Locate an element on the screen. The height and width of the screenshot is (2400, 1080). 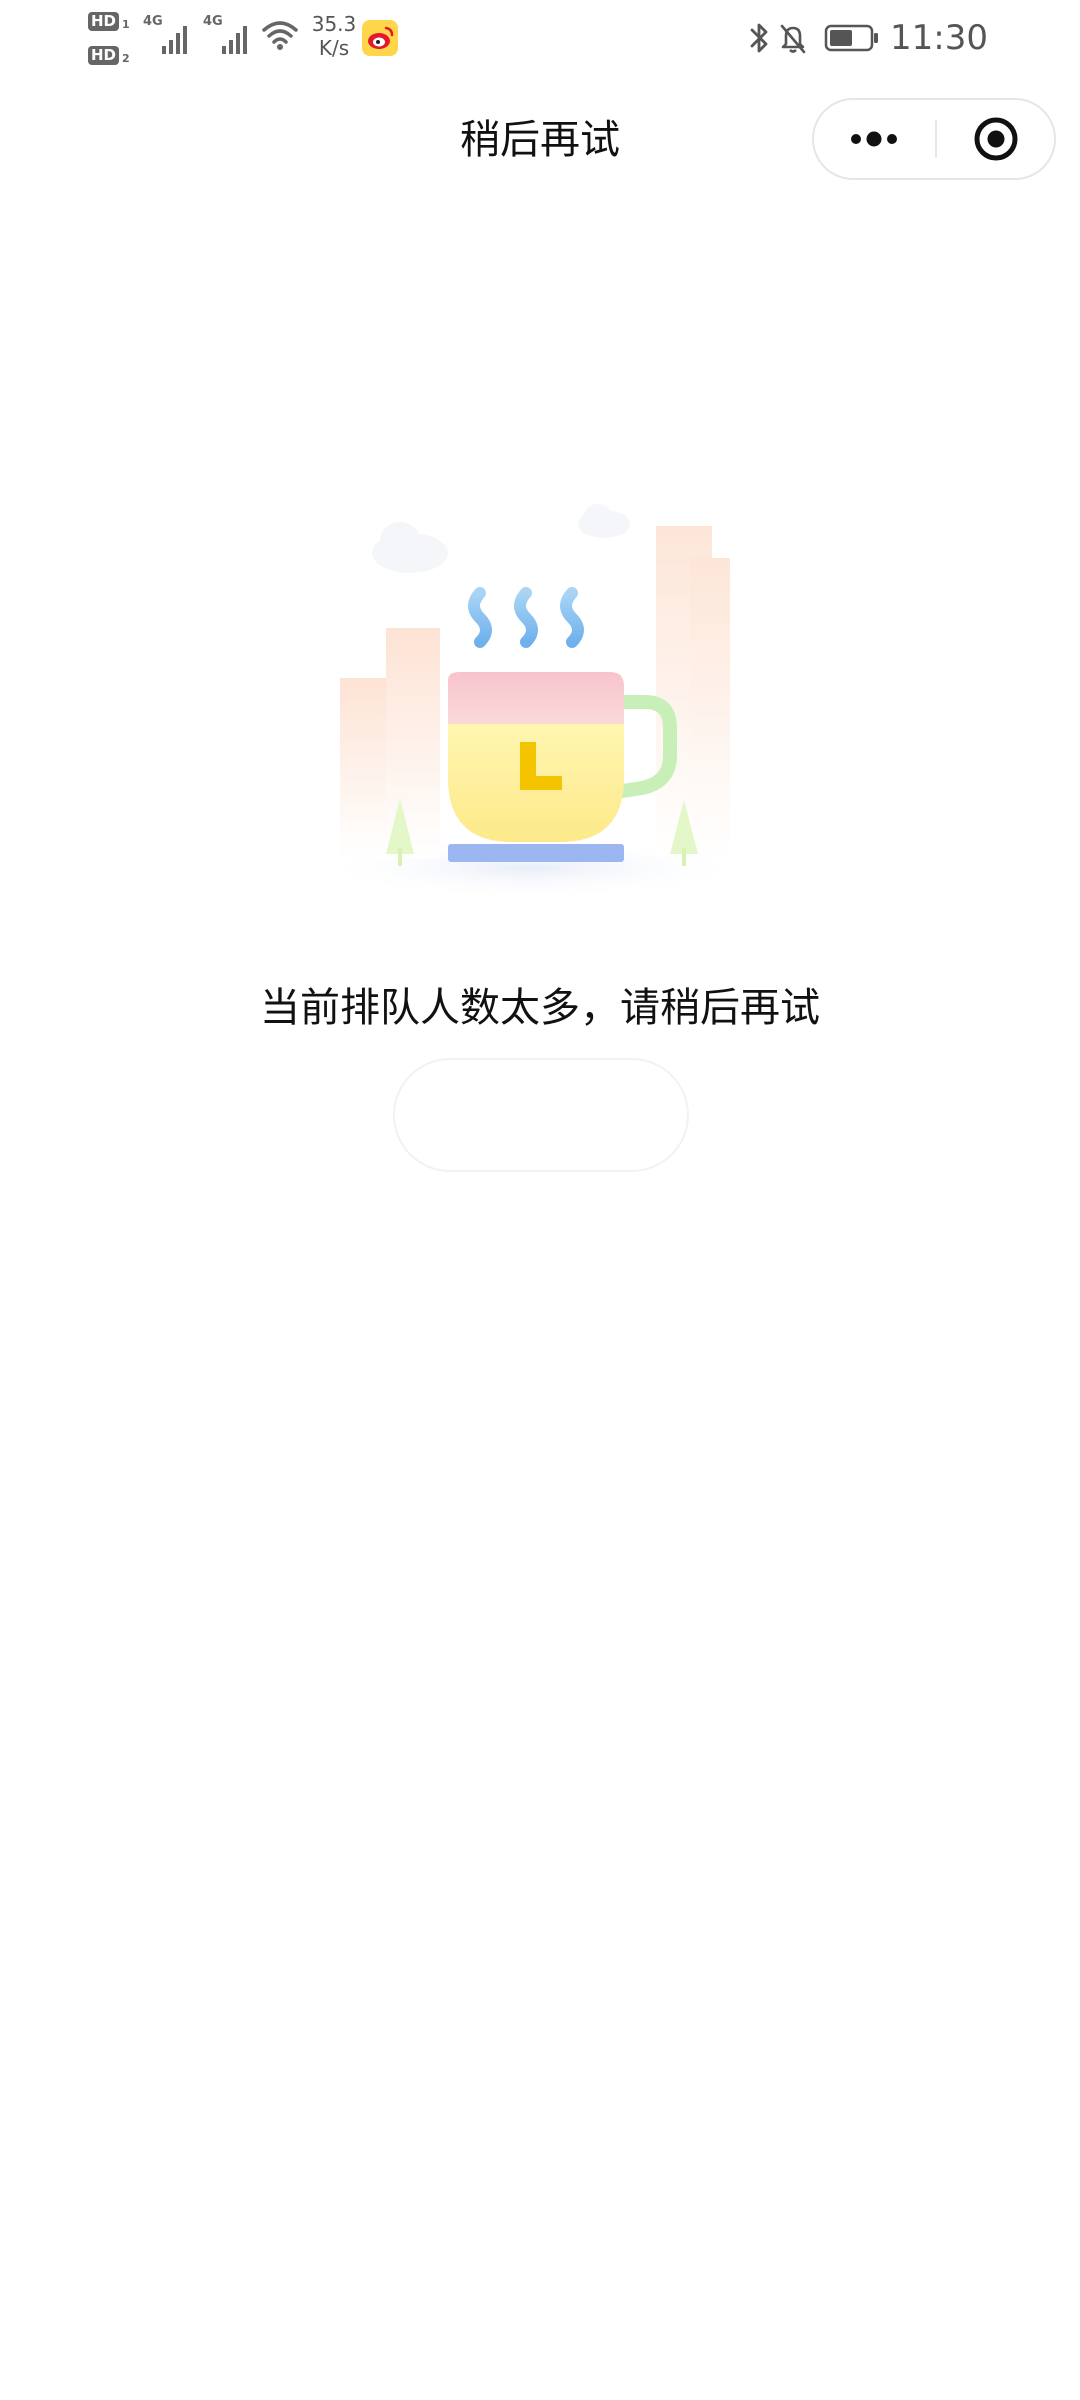
weibo-app-icon is located at coordinates (380, 38).